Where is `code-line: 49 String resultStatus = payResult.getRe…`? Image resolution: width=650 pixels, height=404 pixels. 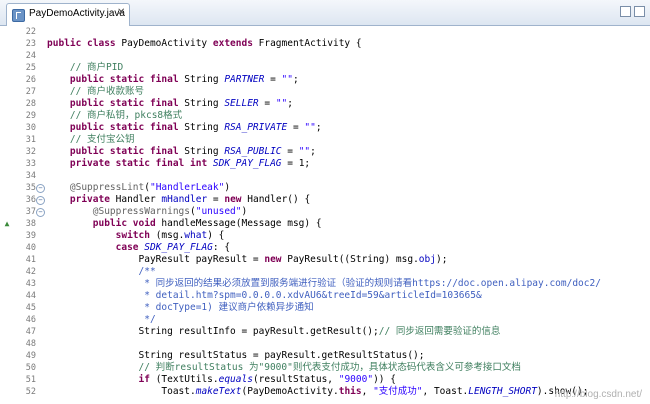
code-line: 49 String resultStatus = payResult.getRe… is located at coordinates (325, 356).